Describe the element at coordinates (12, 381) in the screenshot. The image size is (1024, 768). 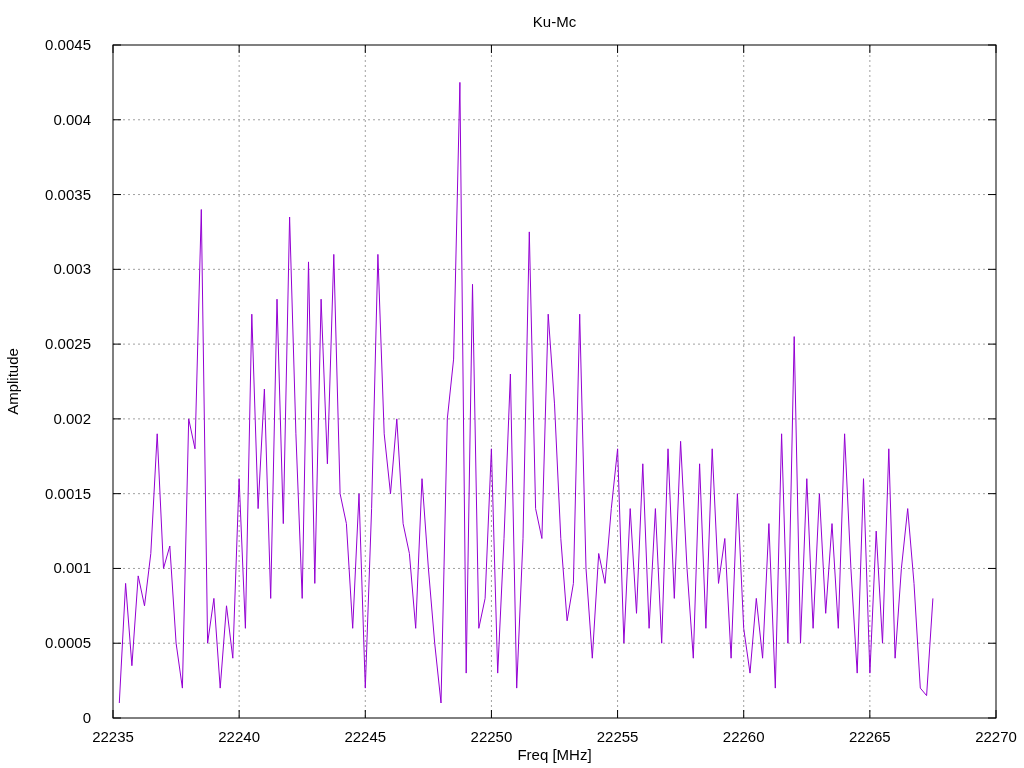
I see `y-axis-label: Amplitude` at that location.